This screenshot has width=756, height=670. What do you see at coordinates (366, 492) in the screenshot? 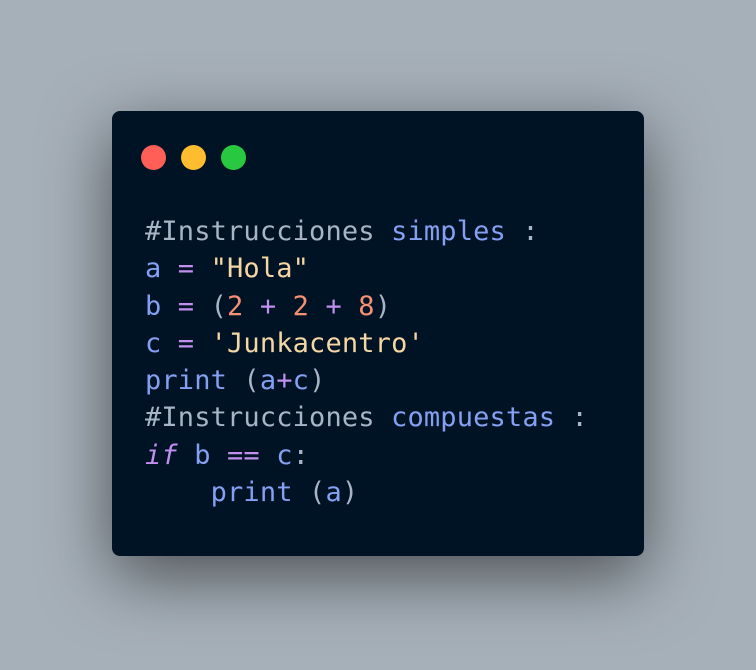
I see `code-line: print (a)` at bounding box center [366, 492].